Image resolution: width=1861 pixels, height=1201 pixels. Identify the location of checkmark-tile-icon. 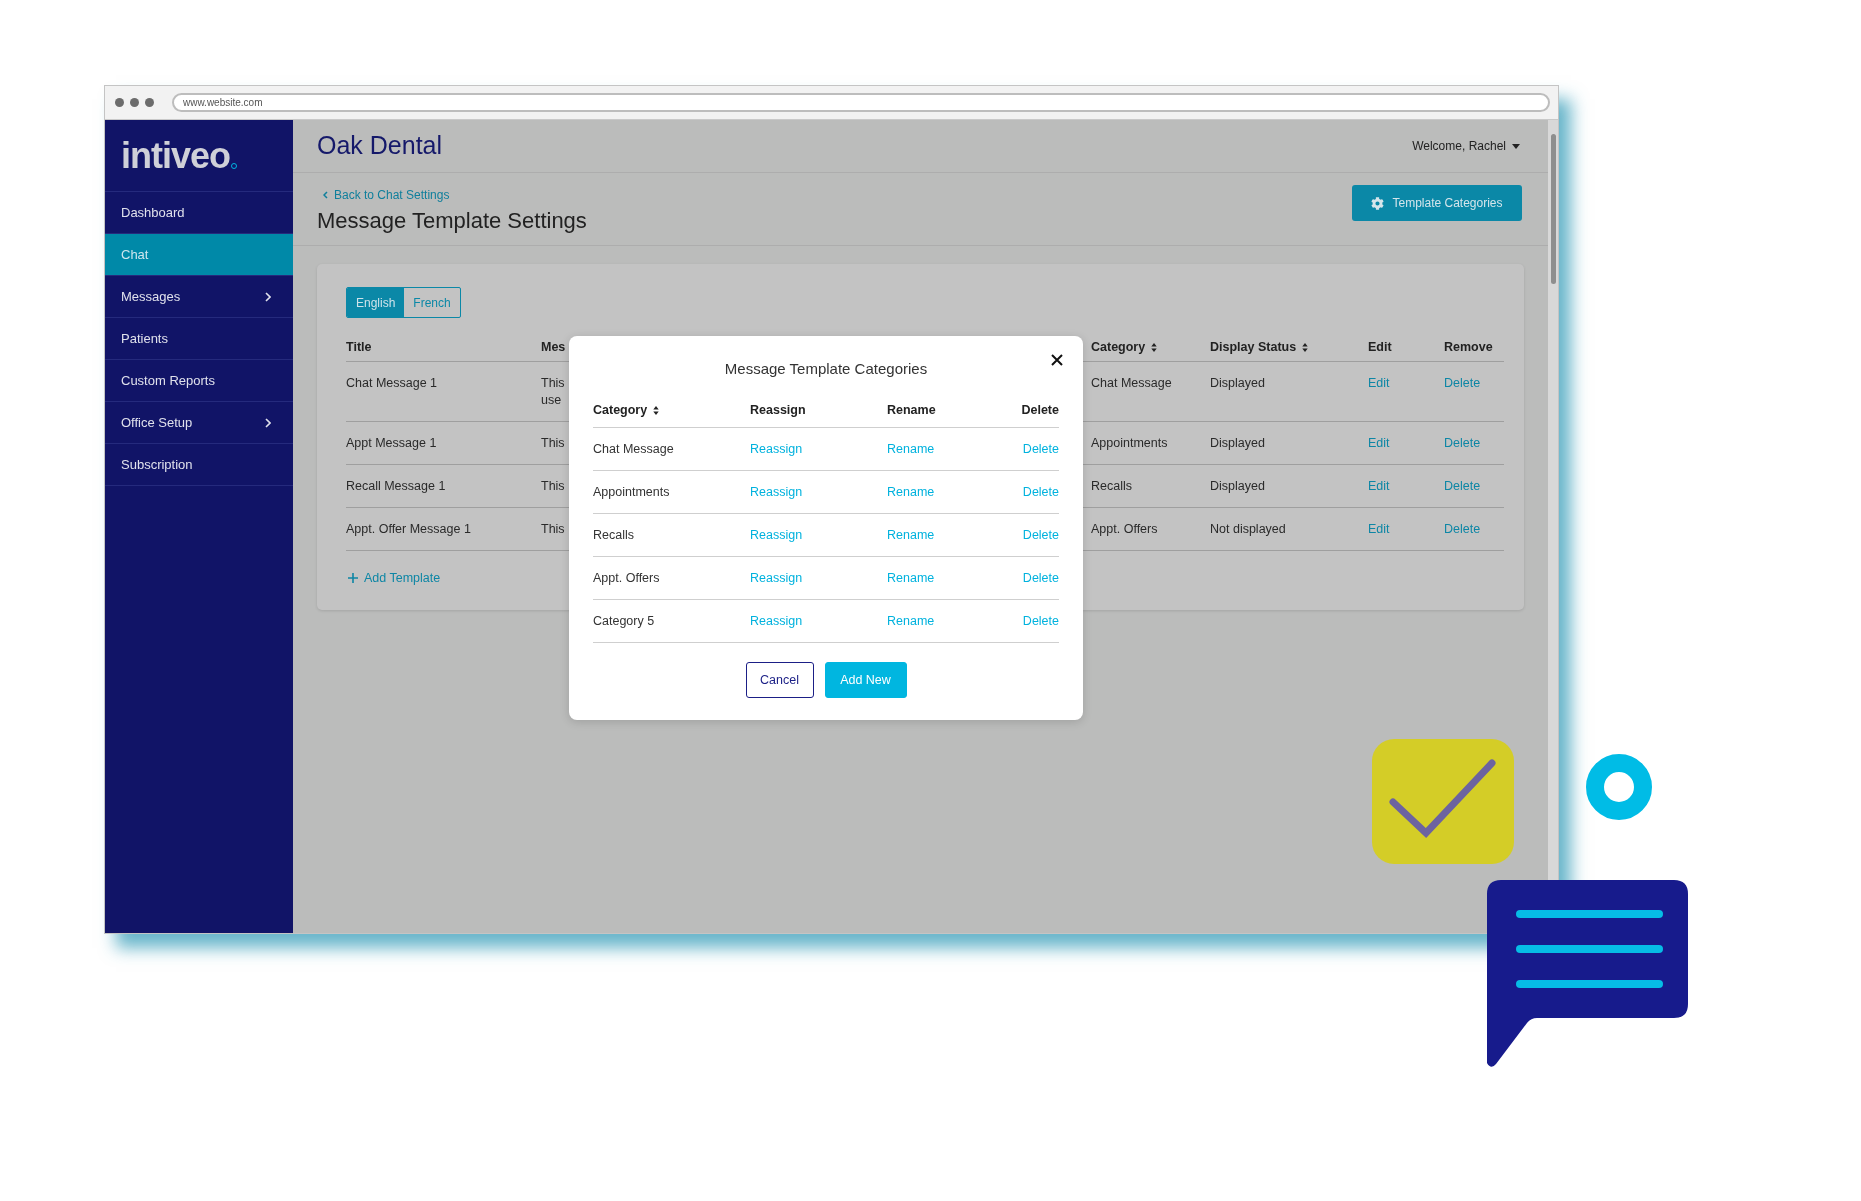
(1443, 801).